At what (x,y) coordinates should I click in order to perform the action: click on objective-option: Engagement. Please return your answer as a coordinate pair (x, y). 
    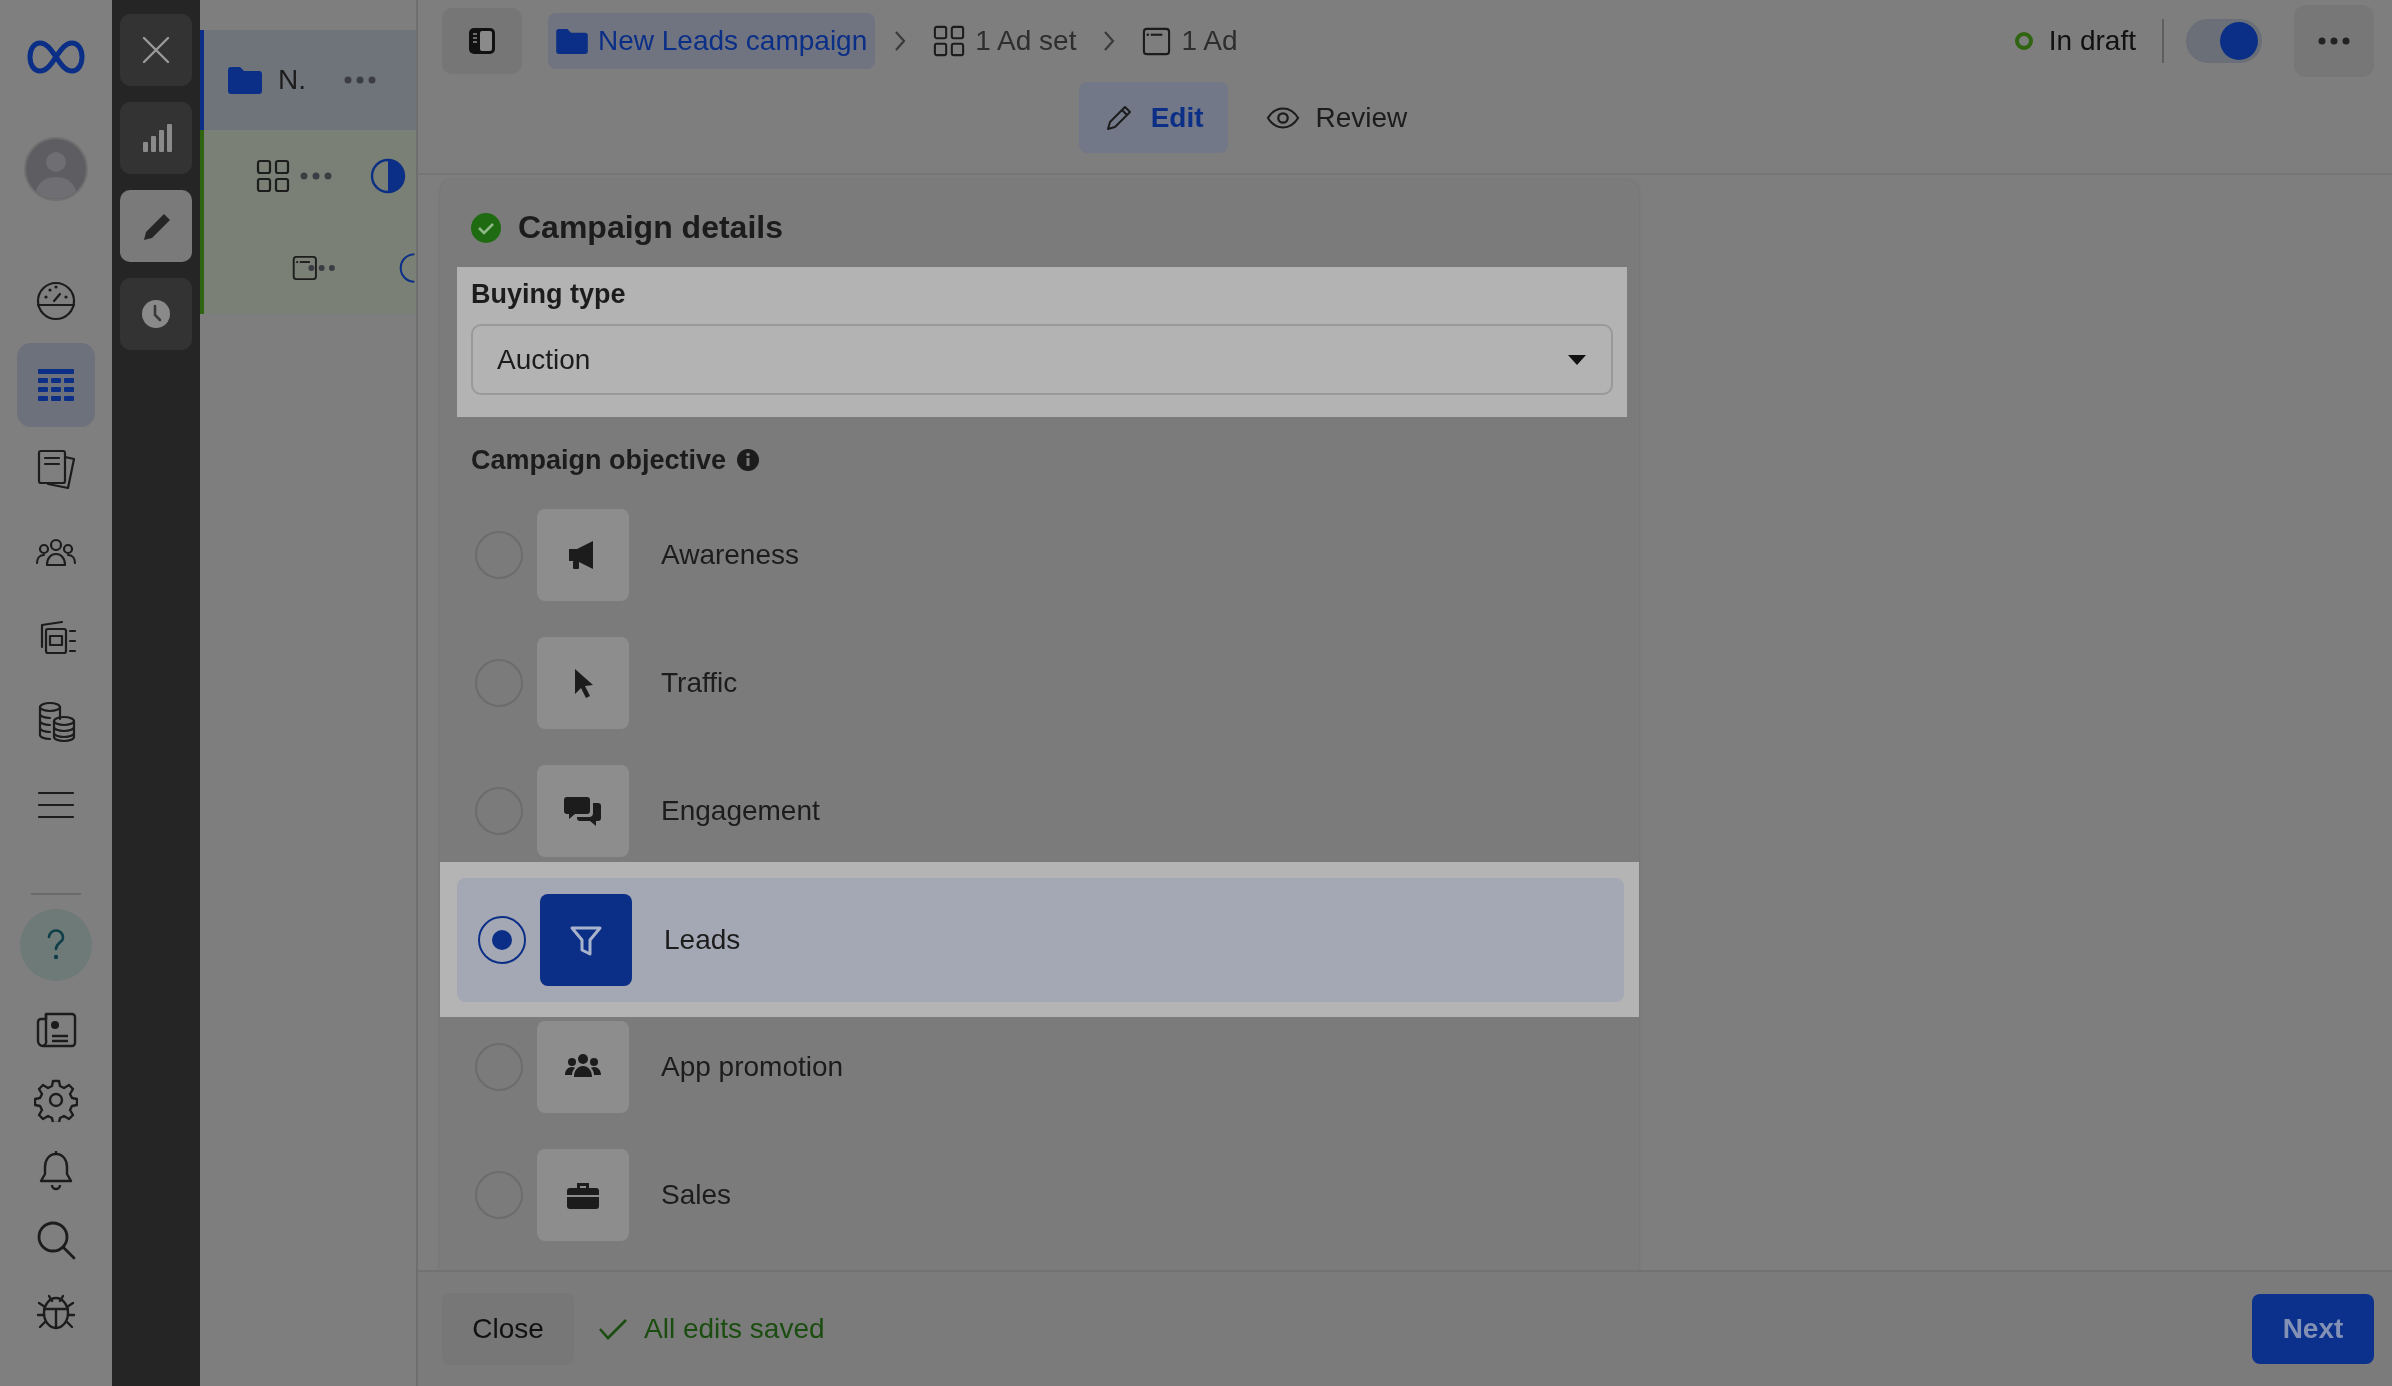
    Looking at the image, I should click on (1039, 811).